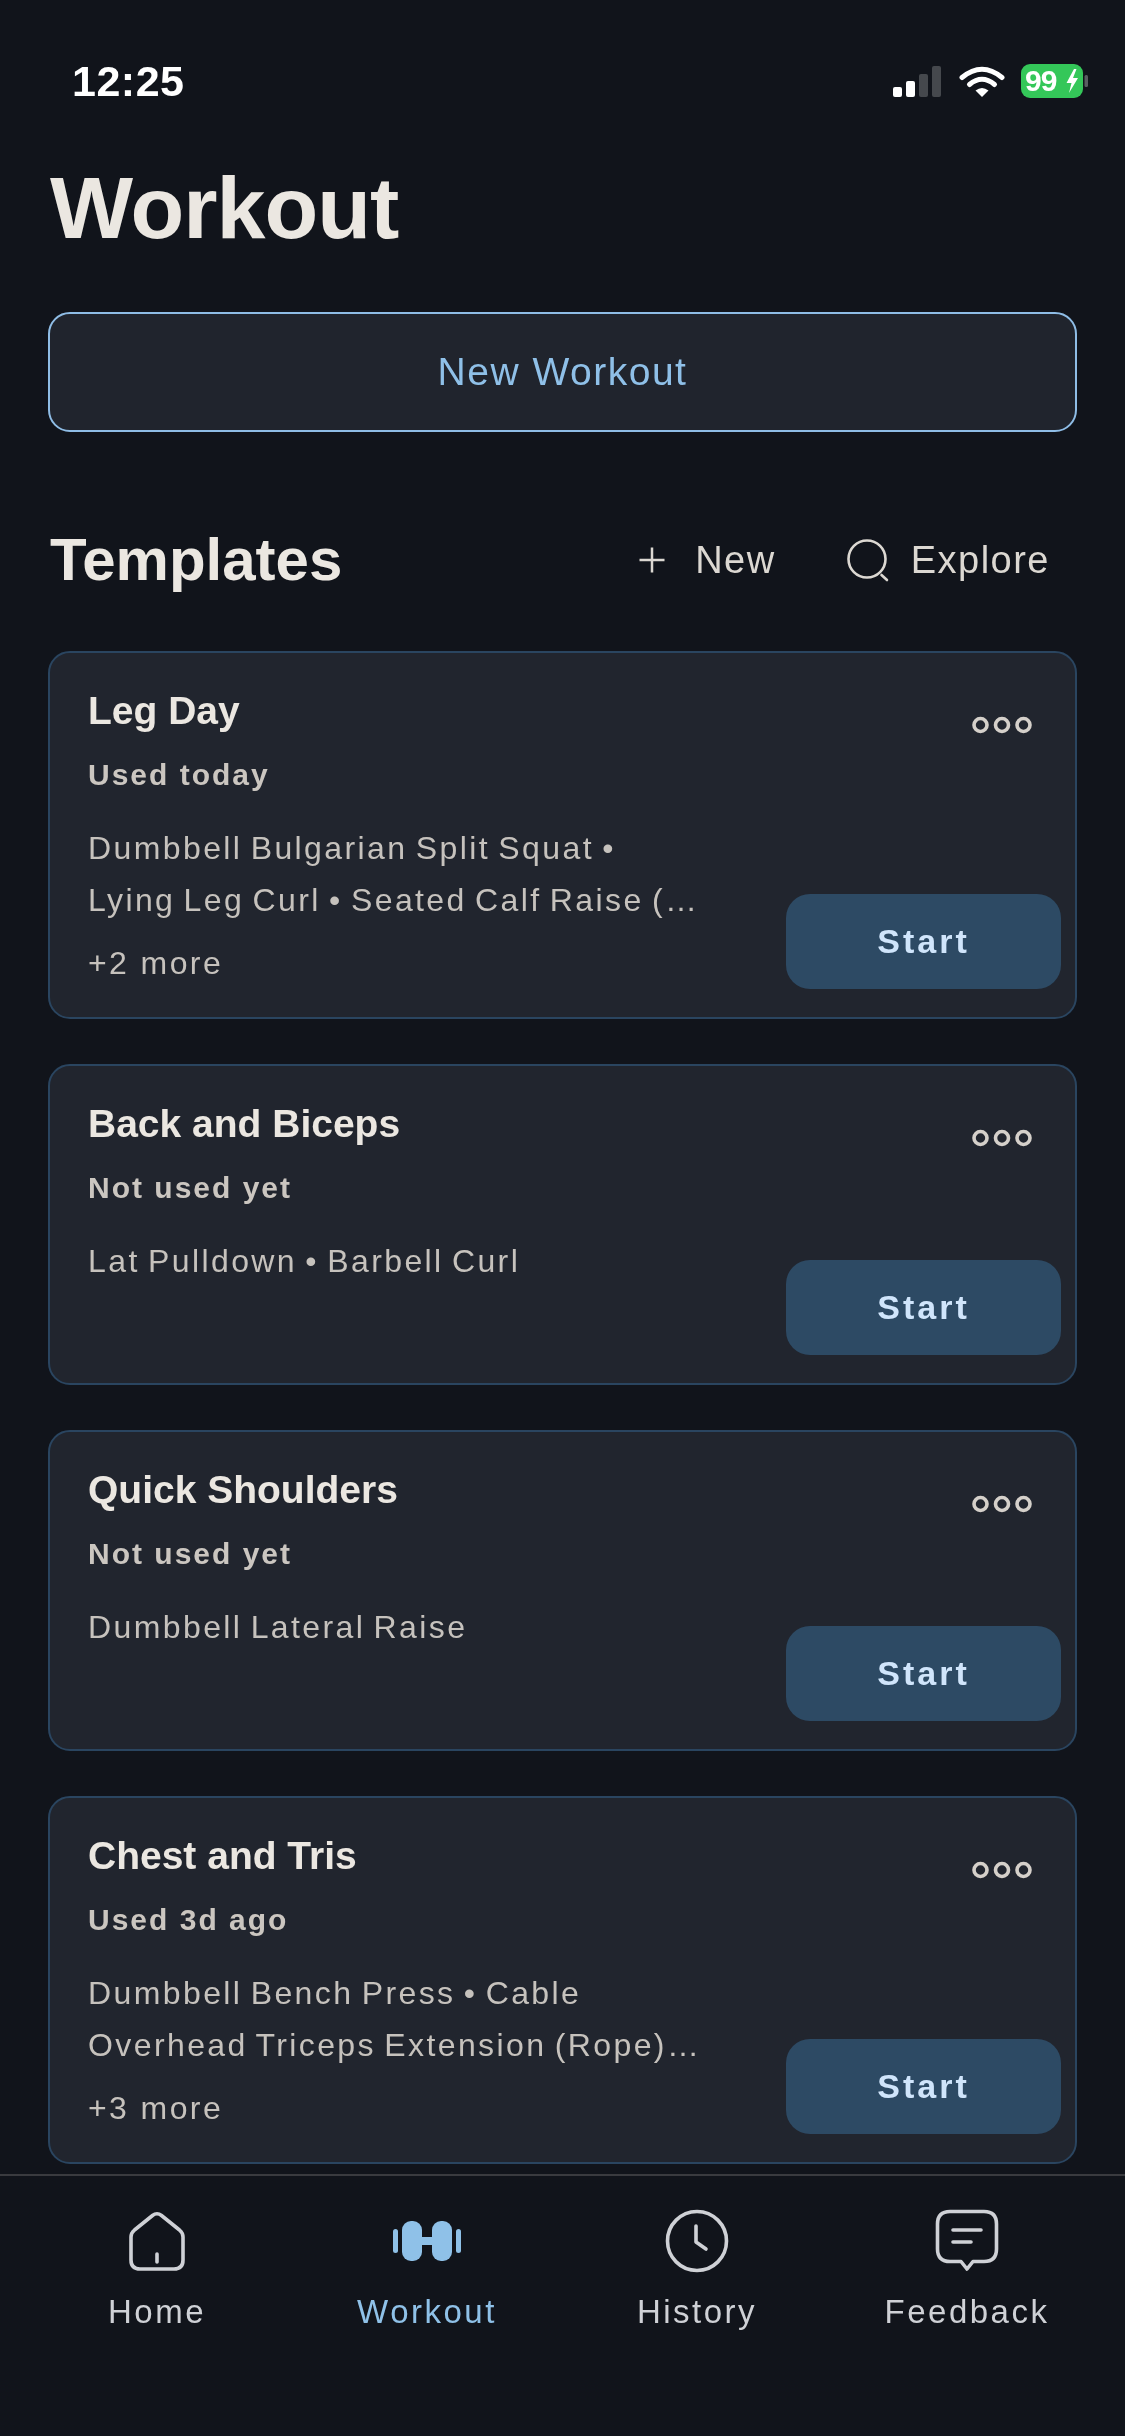  I want to click on template-title: Back and Biceps, so click(245, 1124).